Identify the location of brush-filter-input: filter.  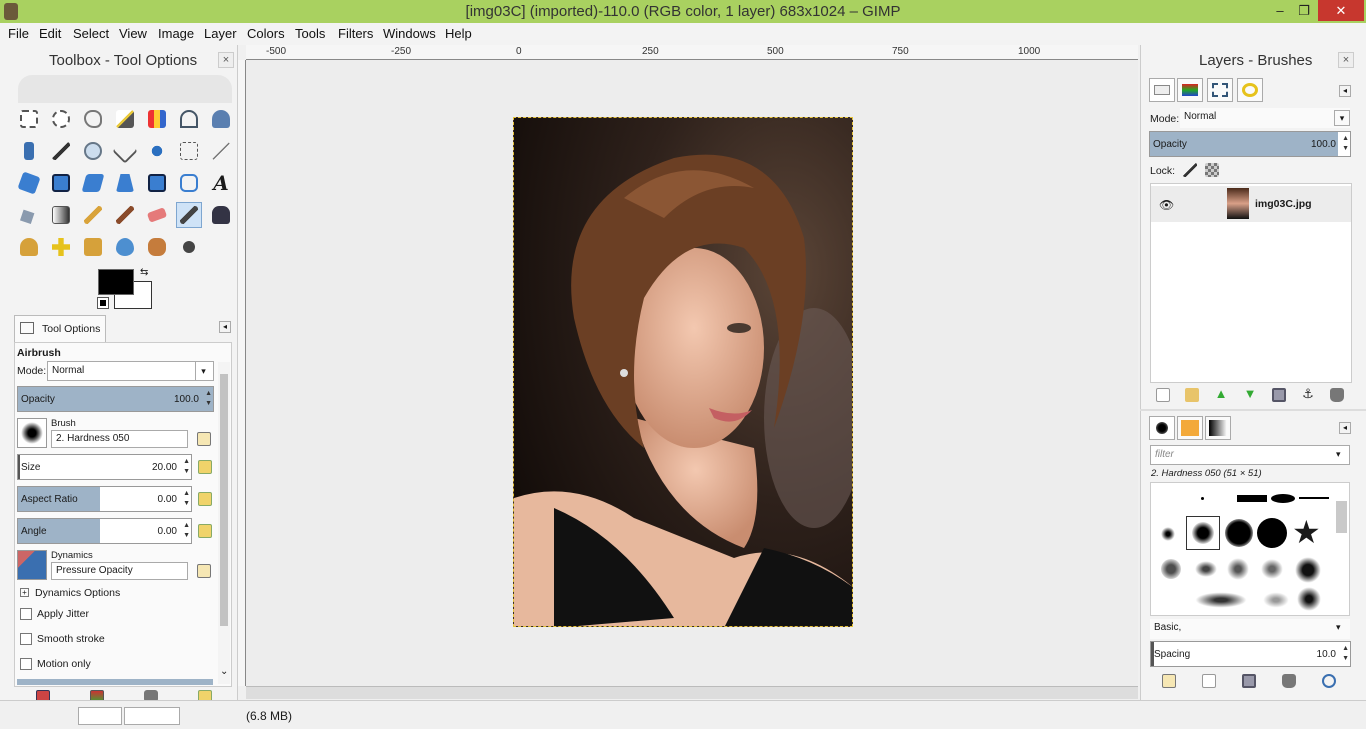
(1250, 455).